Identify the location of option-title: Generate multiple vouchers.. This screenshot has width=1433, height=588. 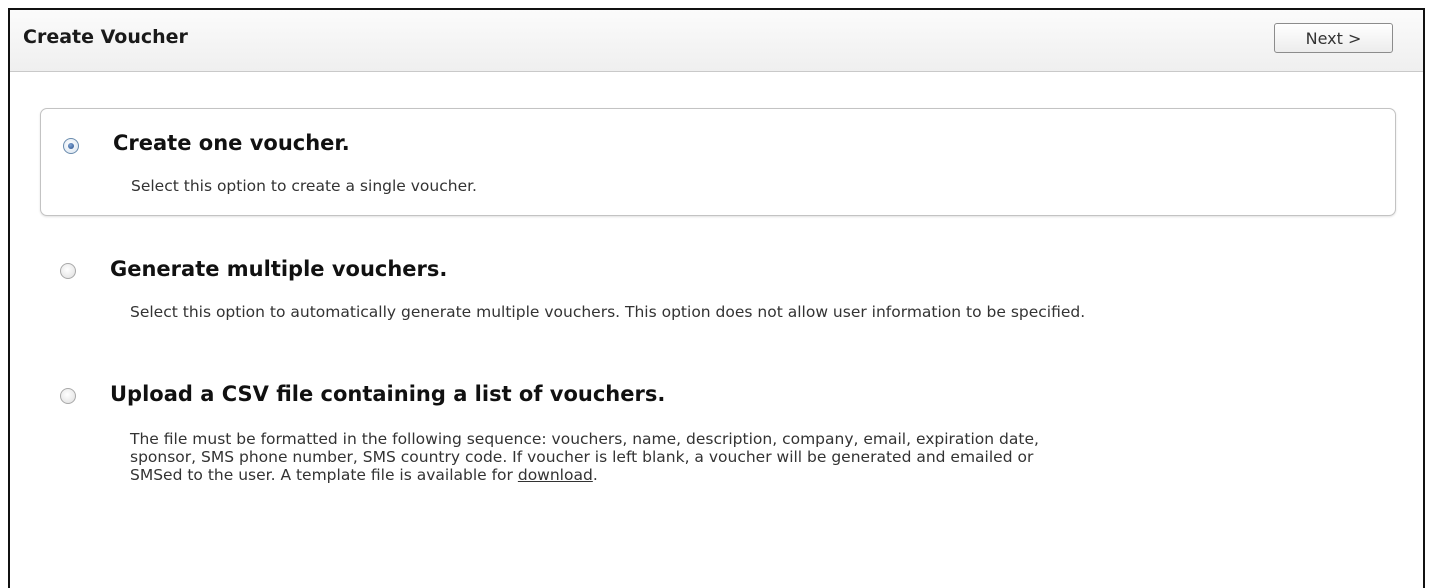
(279, 269).